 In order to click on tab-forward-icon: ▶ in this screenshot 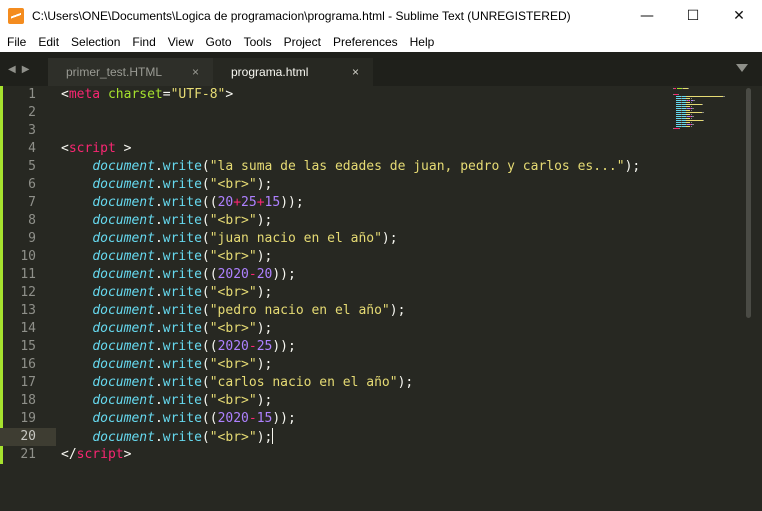, I will do `click(26, 69)`.